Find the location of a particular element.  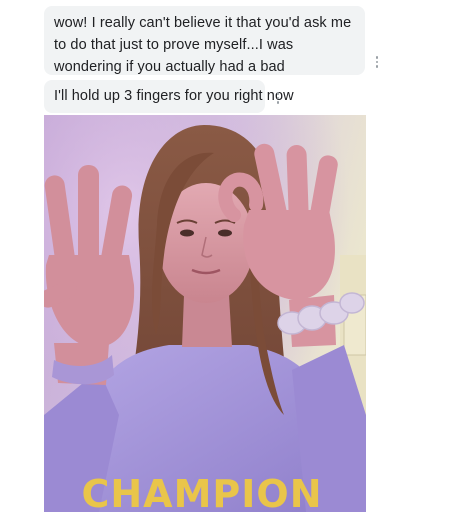

shirt-print-text: CHAMPION is located at coordinates (201, 492).